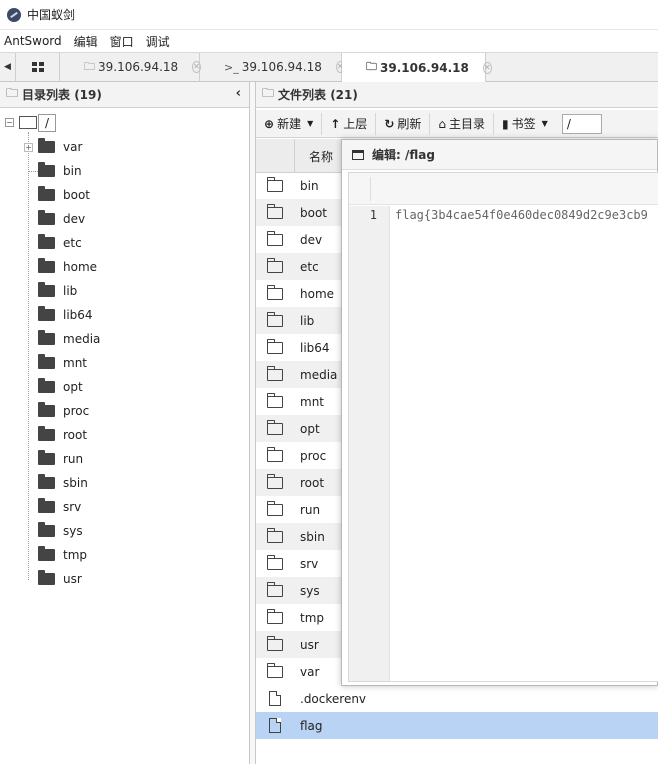 Image resolution: width=658 pixels, height=764 pixels. Describe the element at coordinates (310, 509) in the screenshot. I see `file-name: run` at that location.